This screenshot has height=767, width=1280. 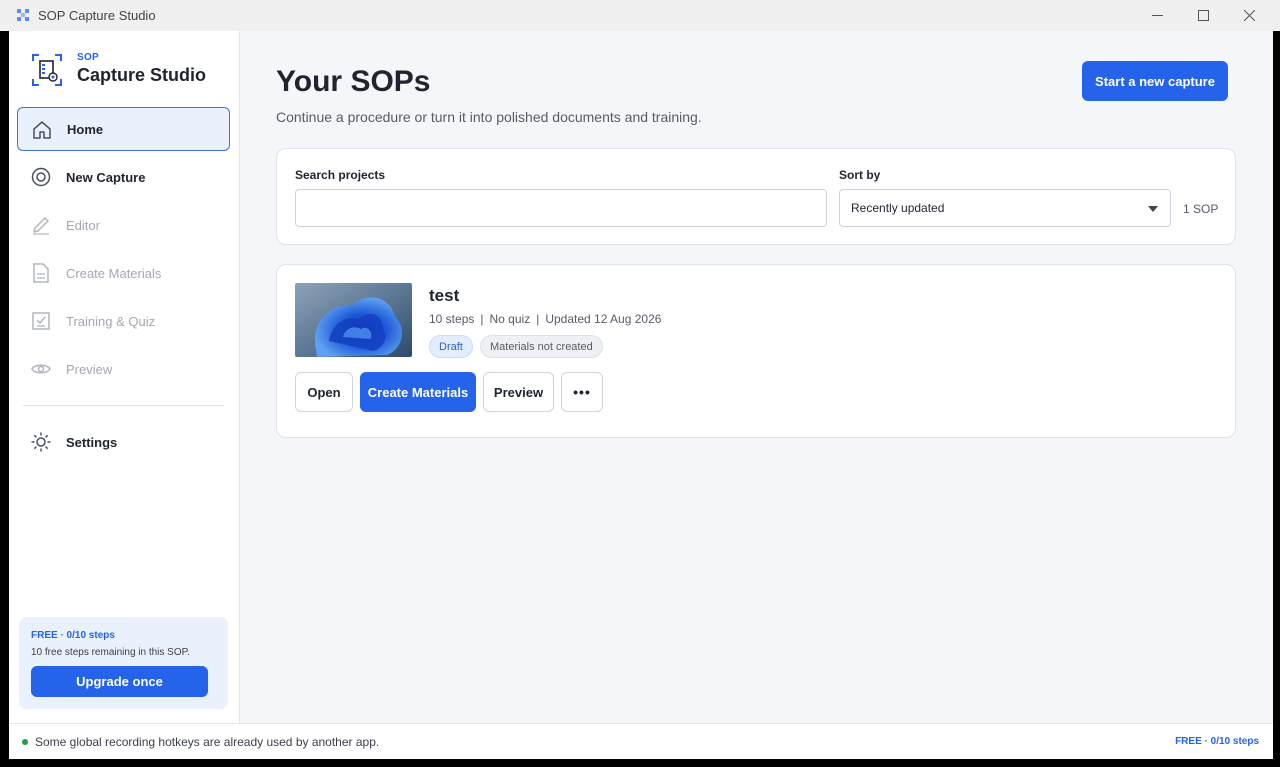 What do you see at coordinates (898, 208) in the screenshot?
I see `sort-select-value: Recently updated` at bounding box center [898, 208].